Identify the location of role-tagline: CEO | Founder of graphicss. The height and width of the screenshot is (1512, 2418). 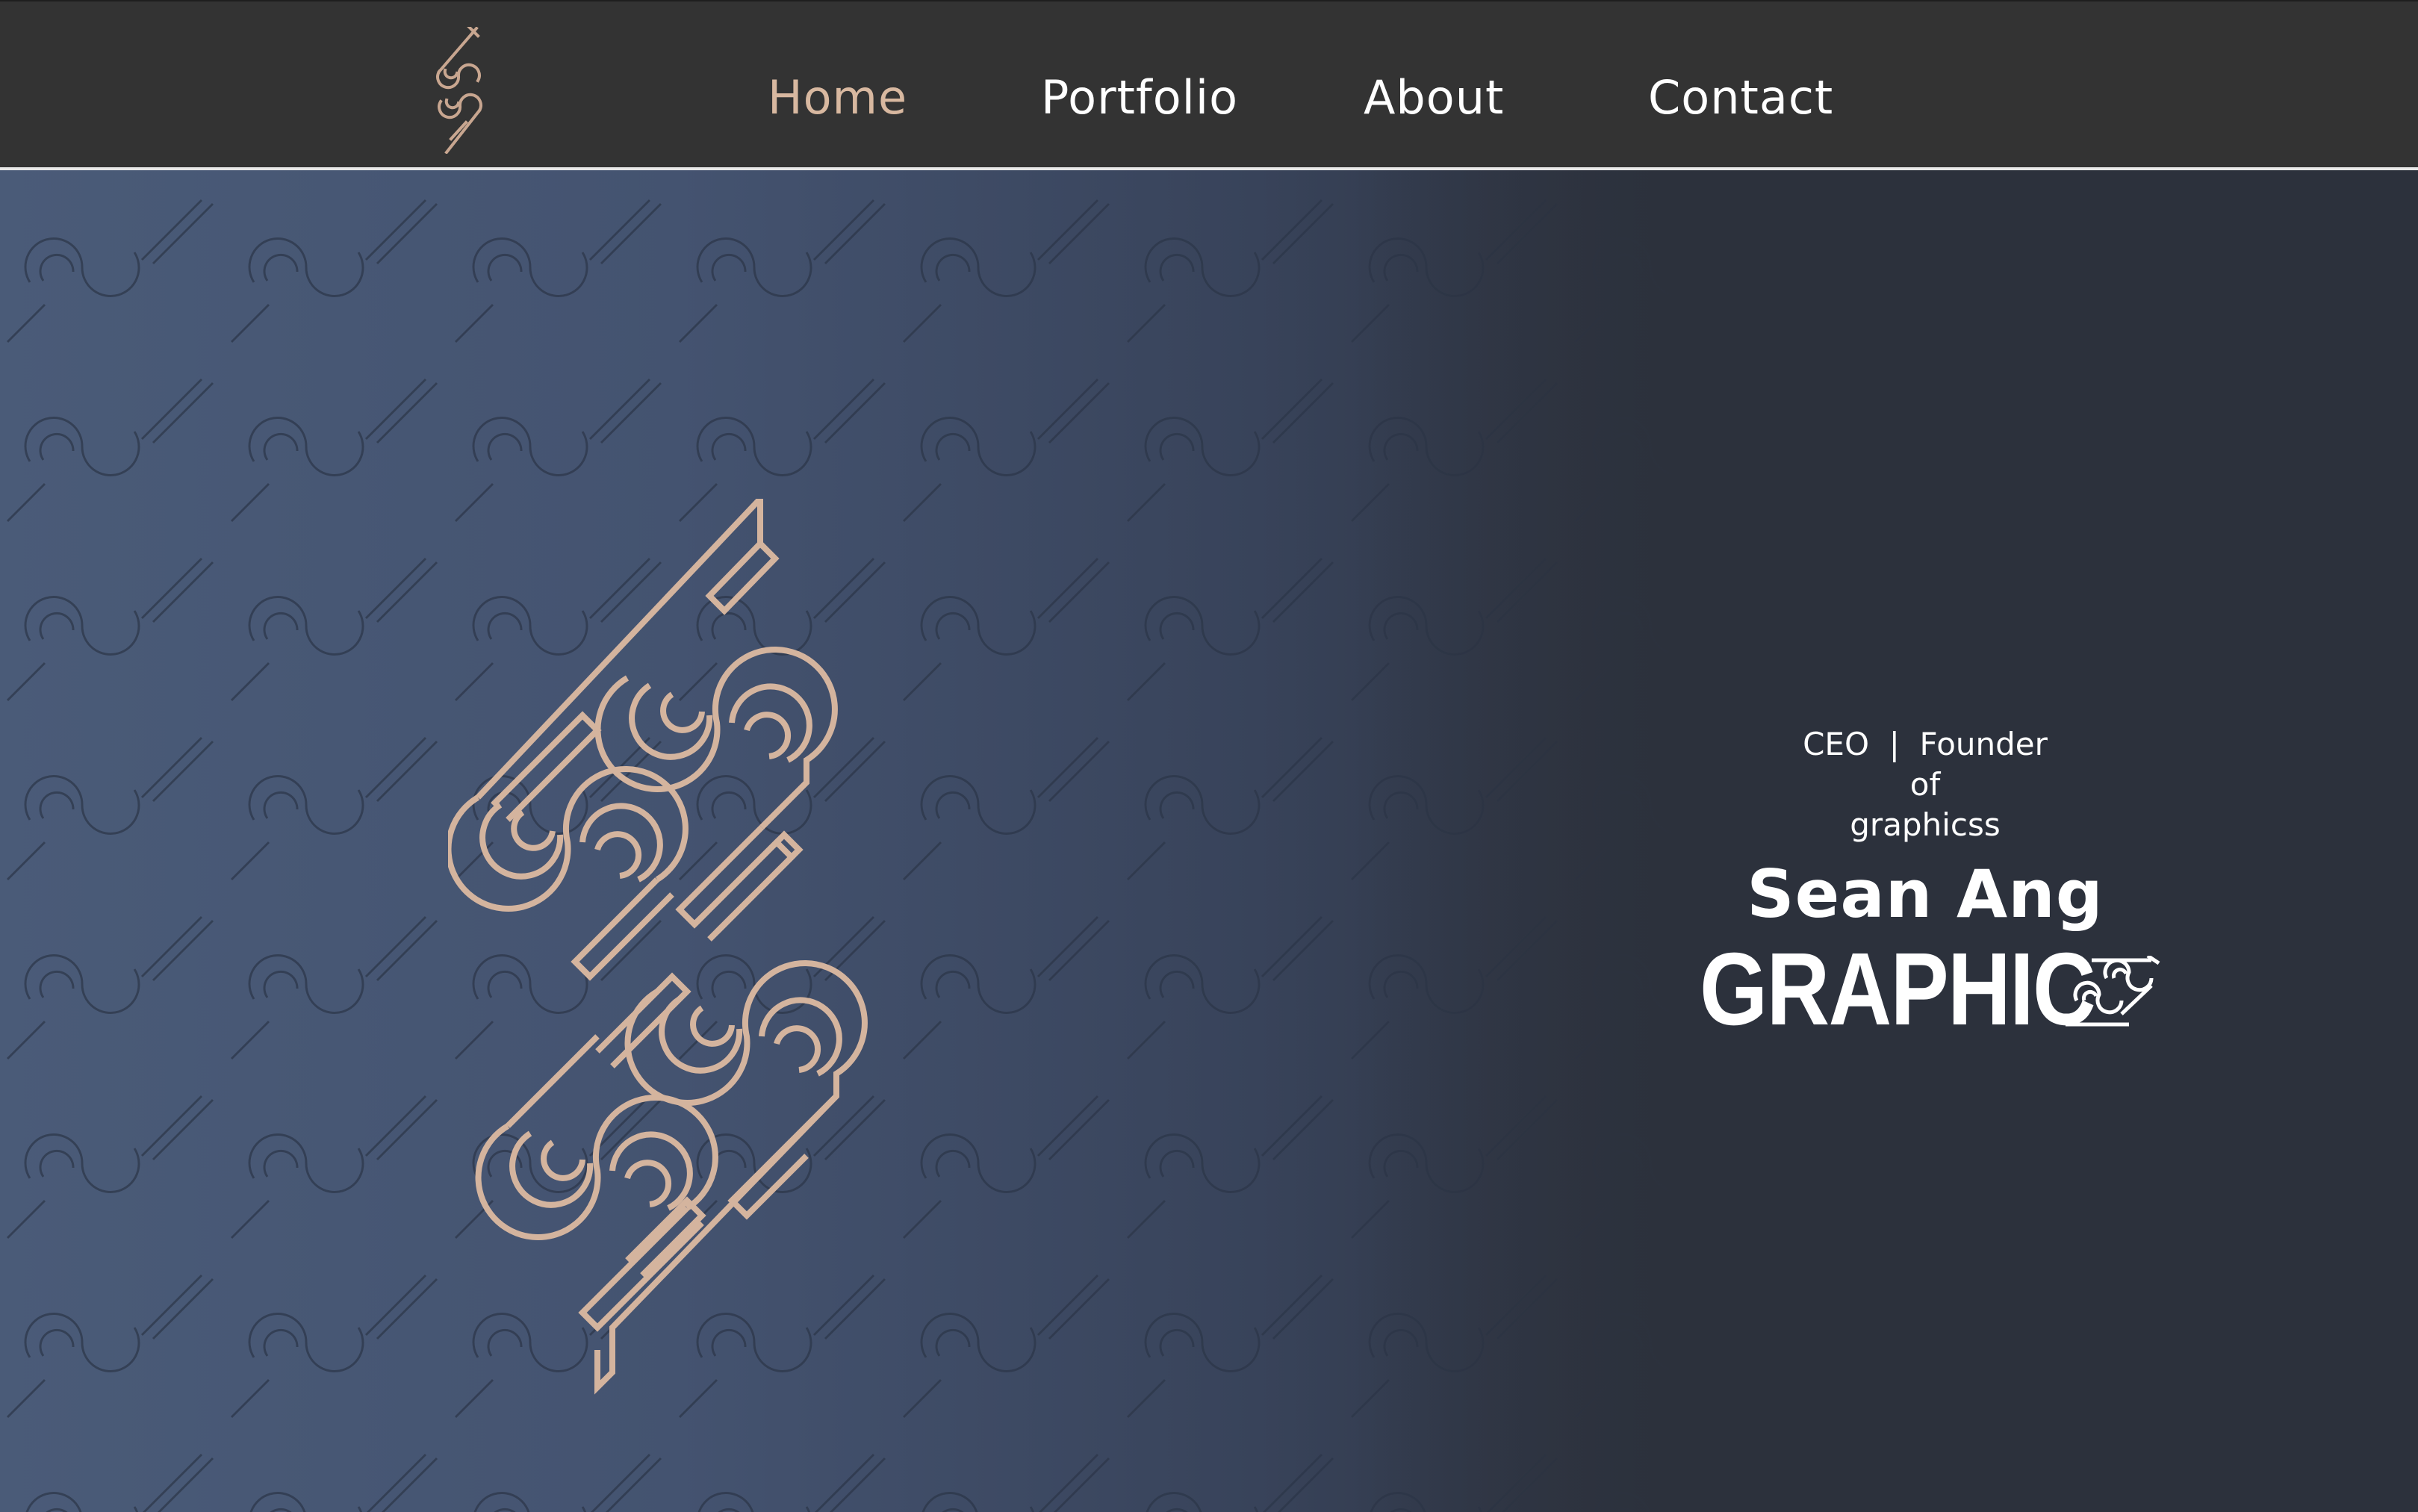
(1925, 785).